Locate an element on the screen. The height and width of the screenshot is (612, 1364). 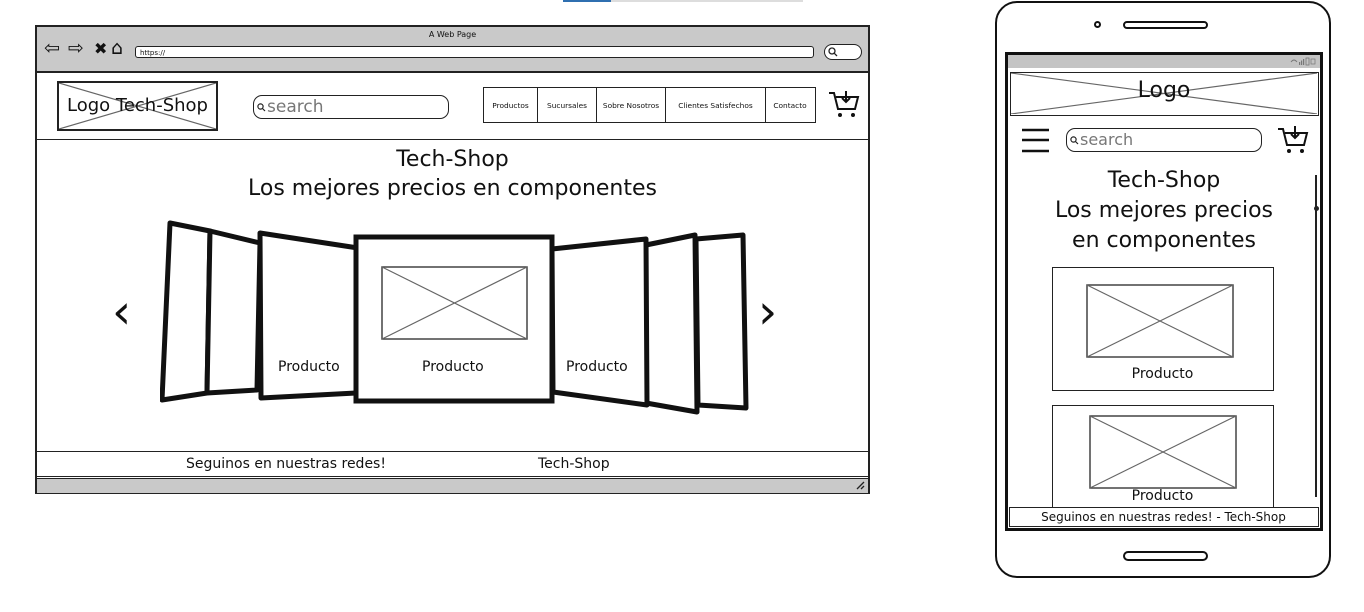
logo-text: Logo Tech-Shop is located at coordinates (137, 105).